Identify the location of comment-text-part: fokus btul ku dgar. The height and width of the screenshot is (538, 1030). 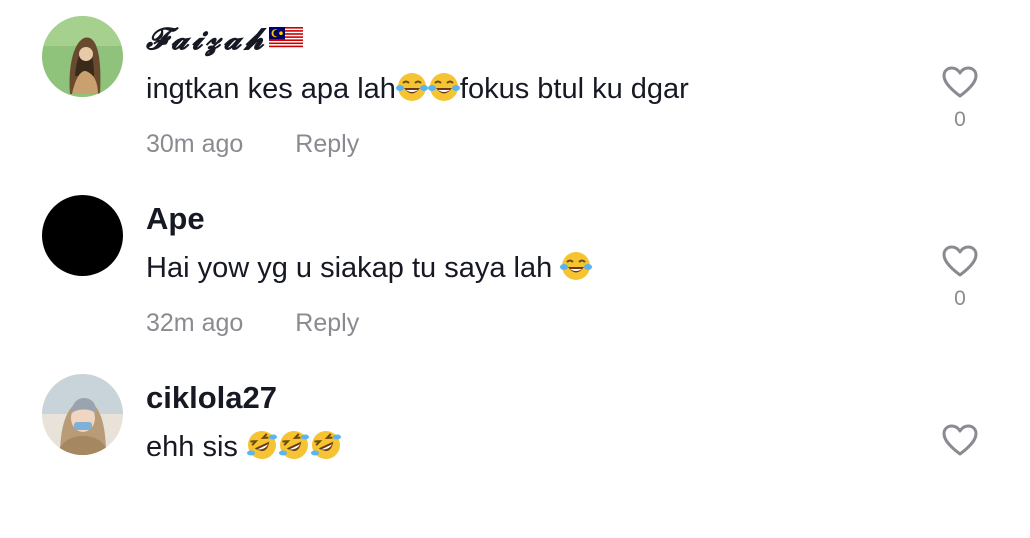
(574, 89).